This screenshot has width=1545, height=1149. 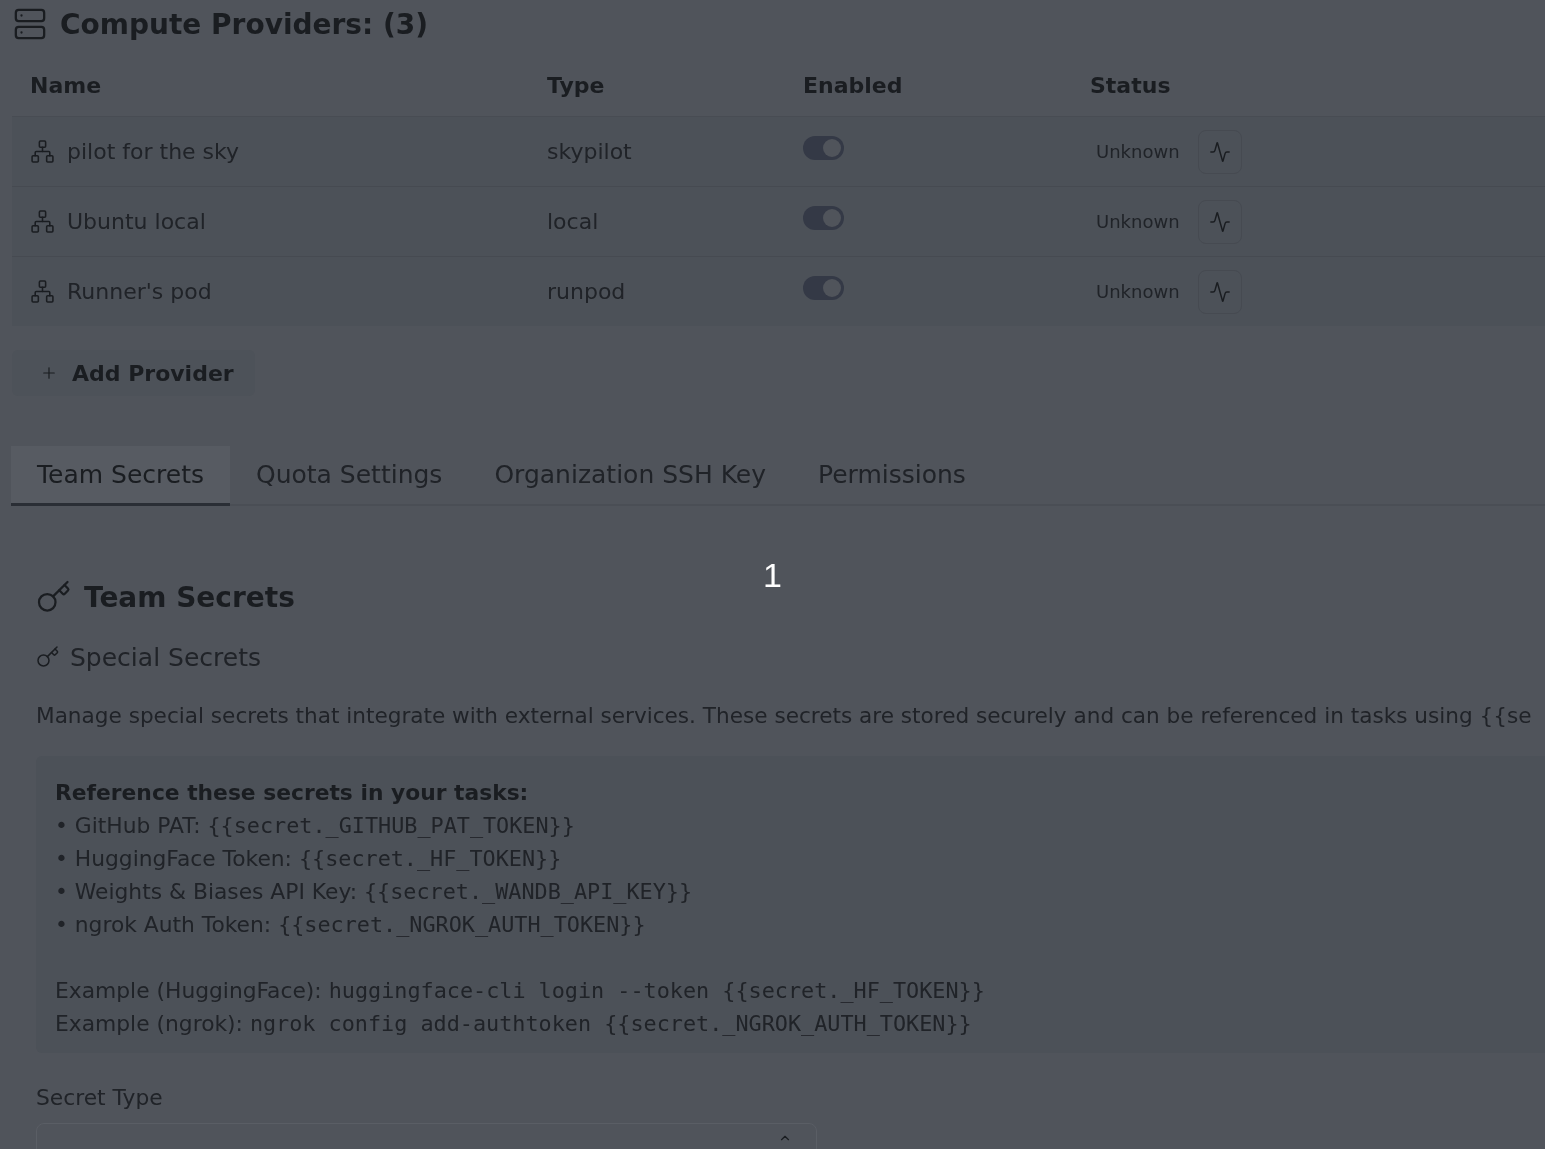 What do you see at coordinates (189, 597) in the screenshot?
I see `section-heading: Team Secrets` at bounding box center [189, 597].